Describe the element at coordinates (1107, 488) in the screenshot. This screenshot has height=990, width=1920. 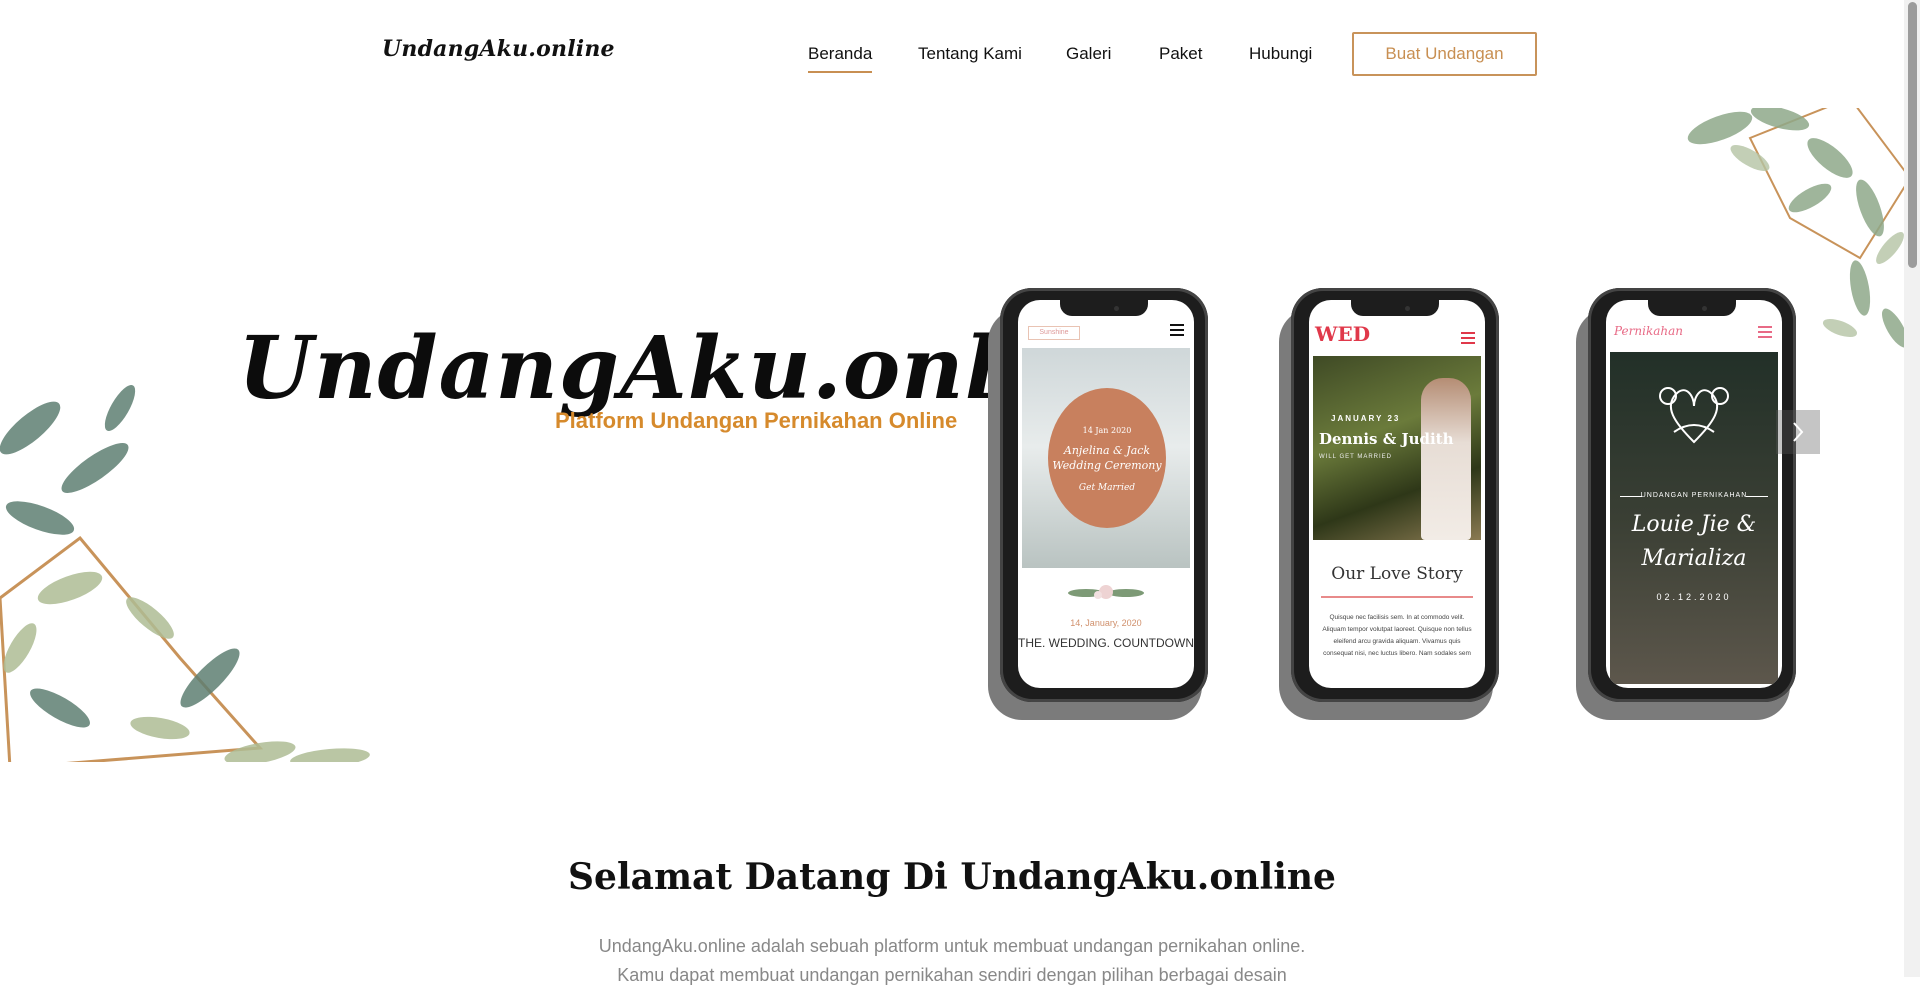
I see `preview-get-married: Get Married` at that location.